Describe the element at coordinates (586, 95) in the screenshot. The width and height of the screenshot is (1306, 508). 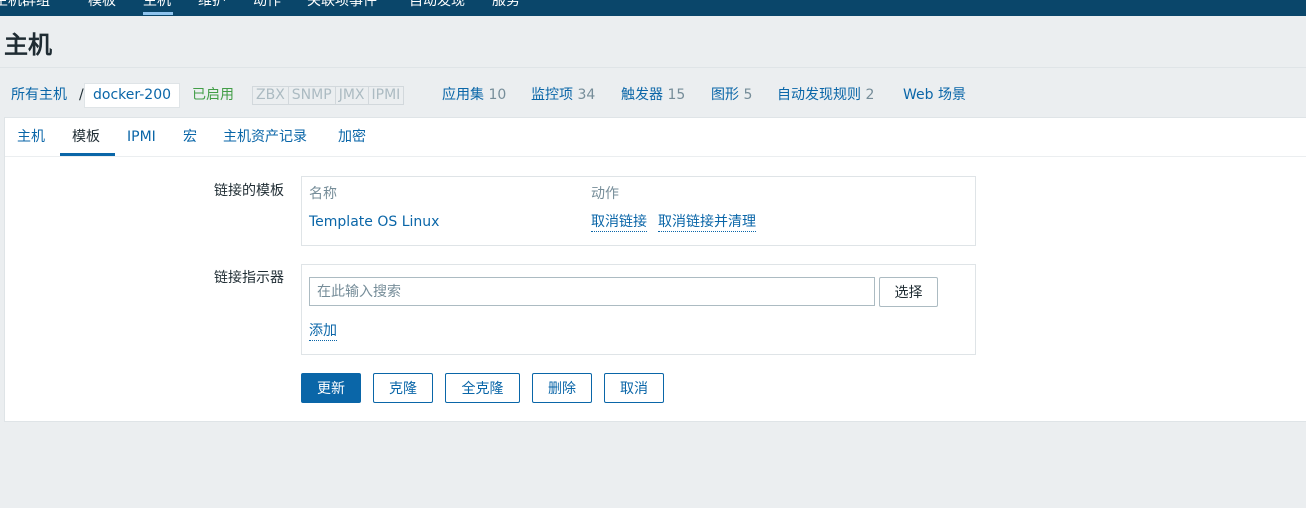
I see `host-link-count: 34` at that location.